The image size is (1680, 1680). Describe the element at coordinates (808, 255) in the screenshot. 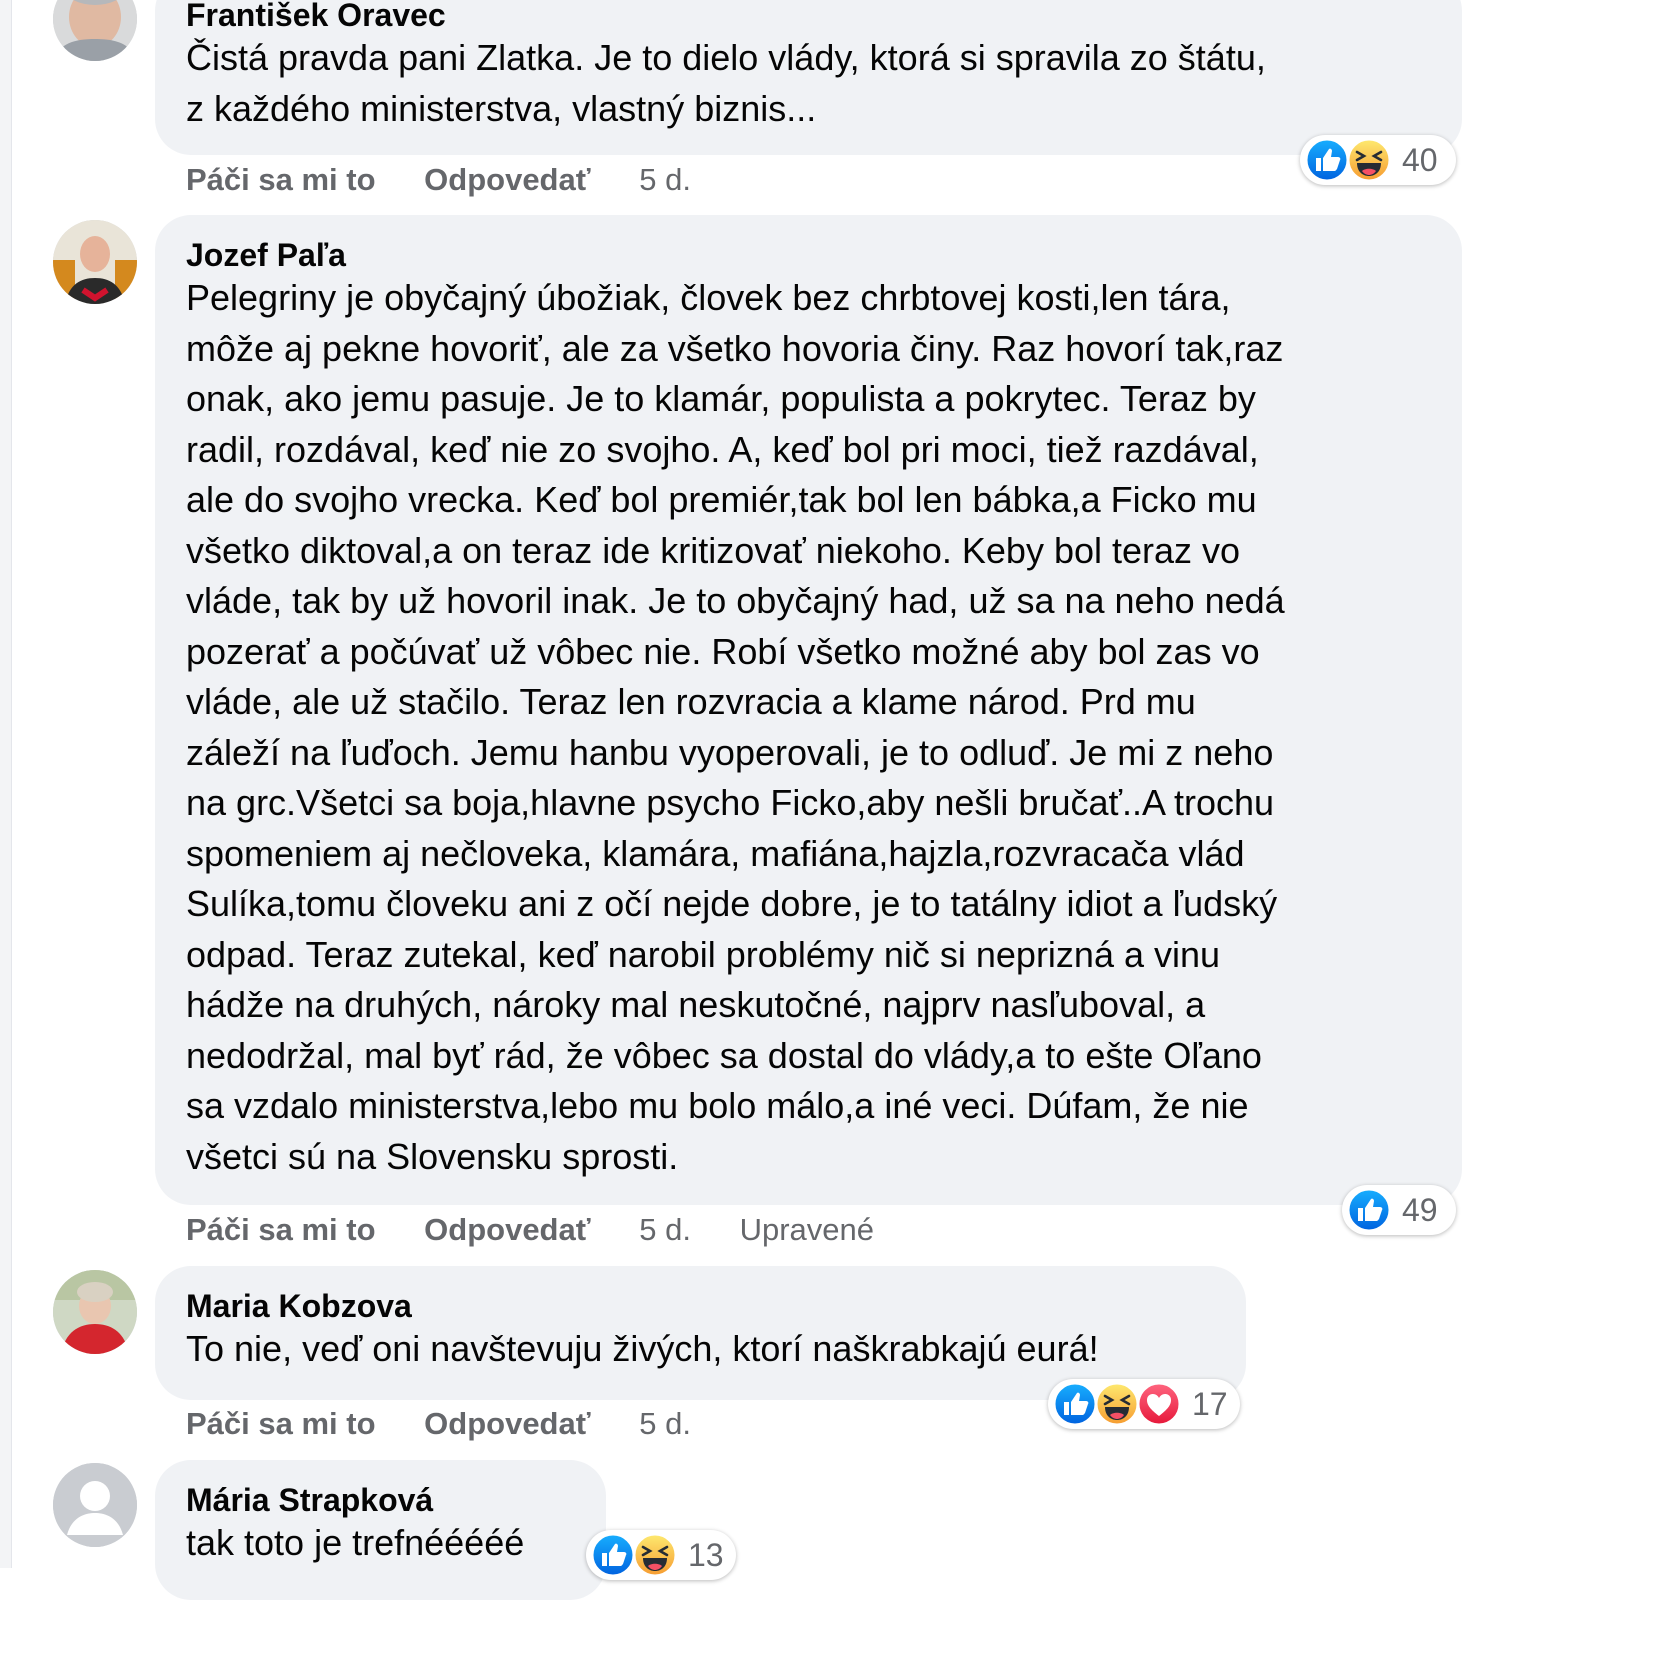

I see `comment-author: Jozef Paľa` at that location.